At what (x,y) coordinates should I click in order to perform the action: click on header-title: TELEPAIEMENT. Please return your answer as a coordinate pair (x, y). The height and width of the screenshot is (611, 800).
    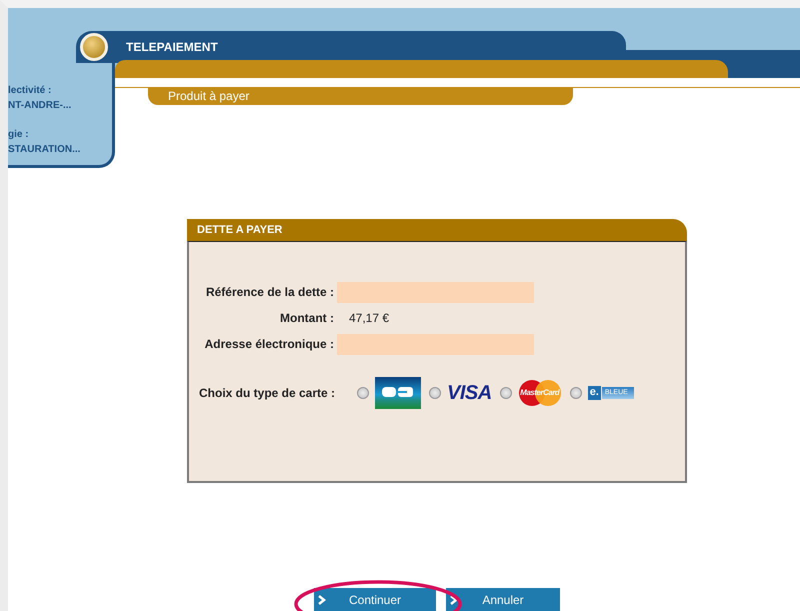
    Looking at the image, I should click on (172, 47).